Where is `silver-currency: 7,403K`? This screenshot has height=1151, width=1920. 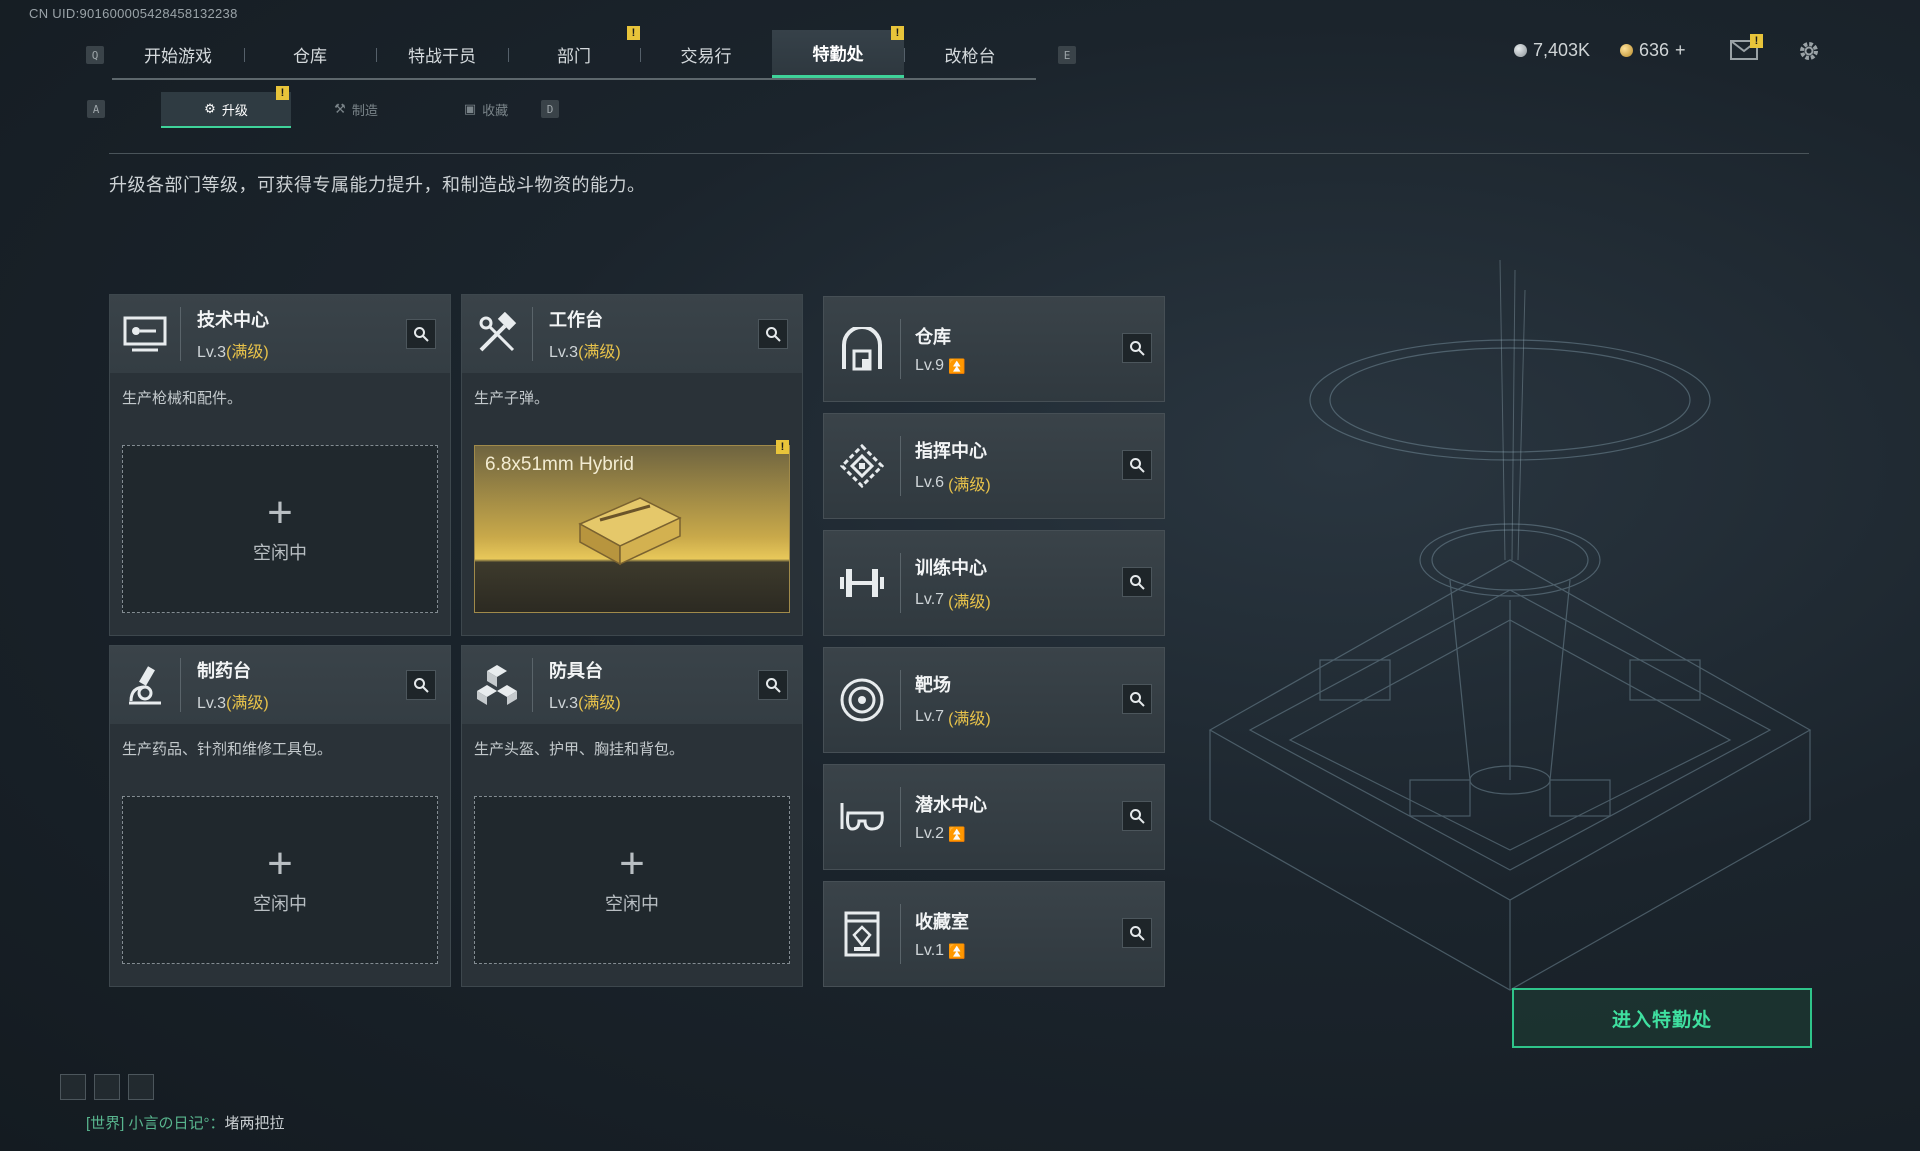
silver-currency: 7,403K is located at coordinates (1552, 50).